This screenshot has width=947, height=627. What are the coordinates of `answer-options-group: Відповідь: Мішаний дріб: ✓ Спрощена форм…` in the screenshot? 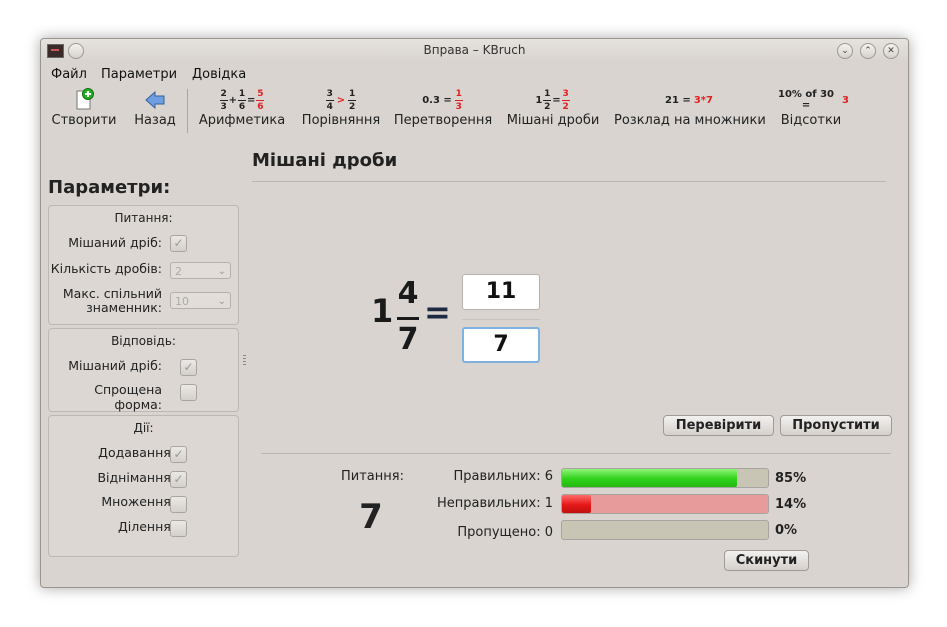 It's located at (143, 370).